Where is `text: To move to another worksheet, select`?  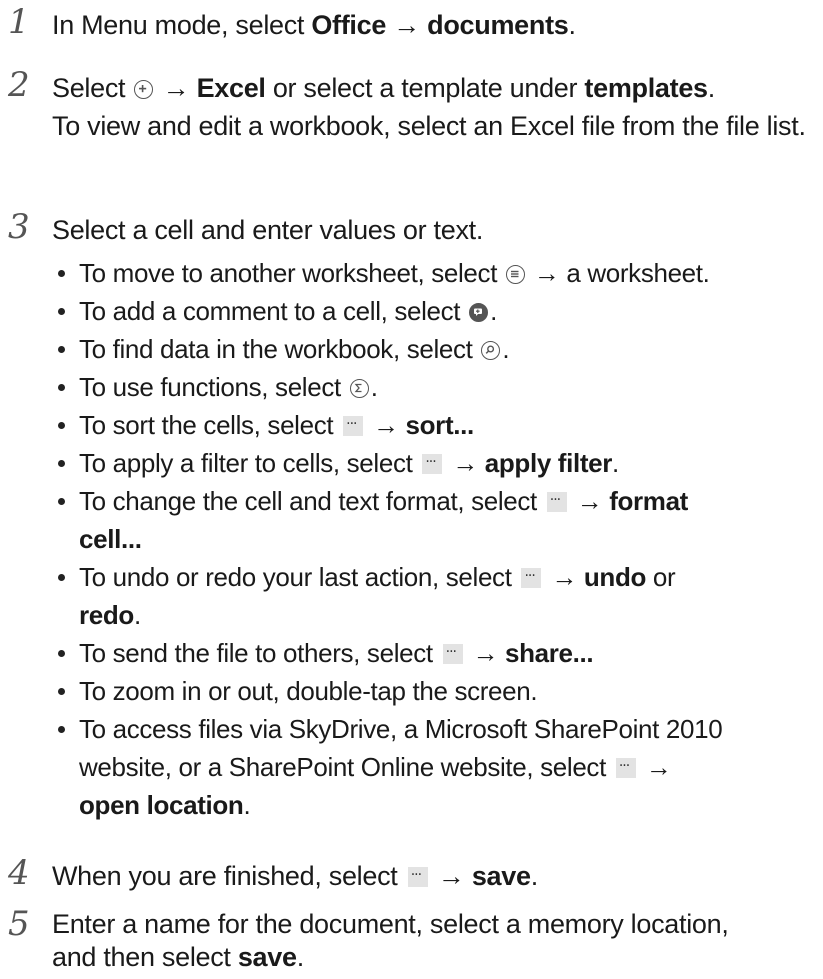 text: To move to another worksheet, select is located at coordinates (291, 273).